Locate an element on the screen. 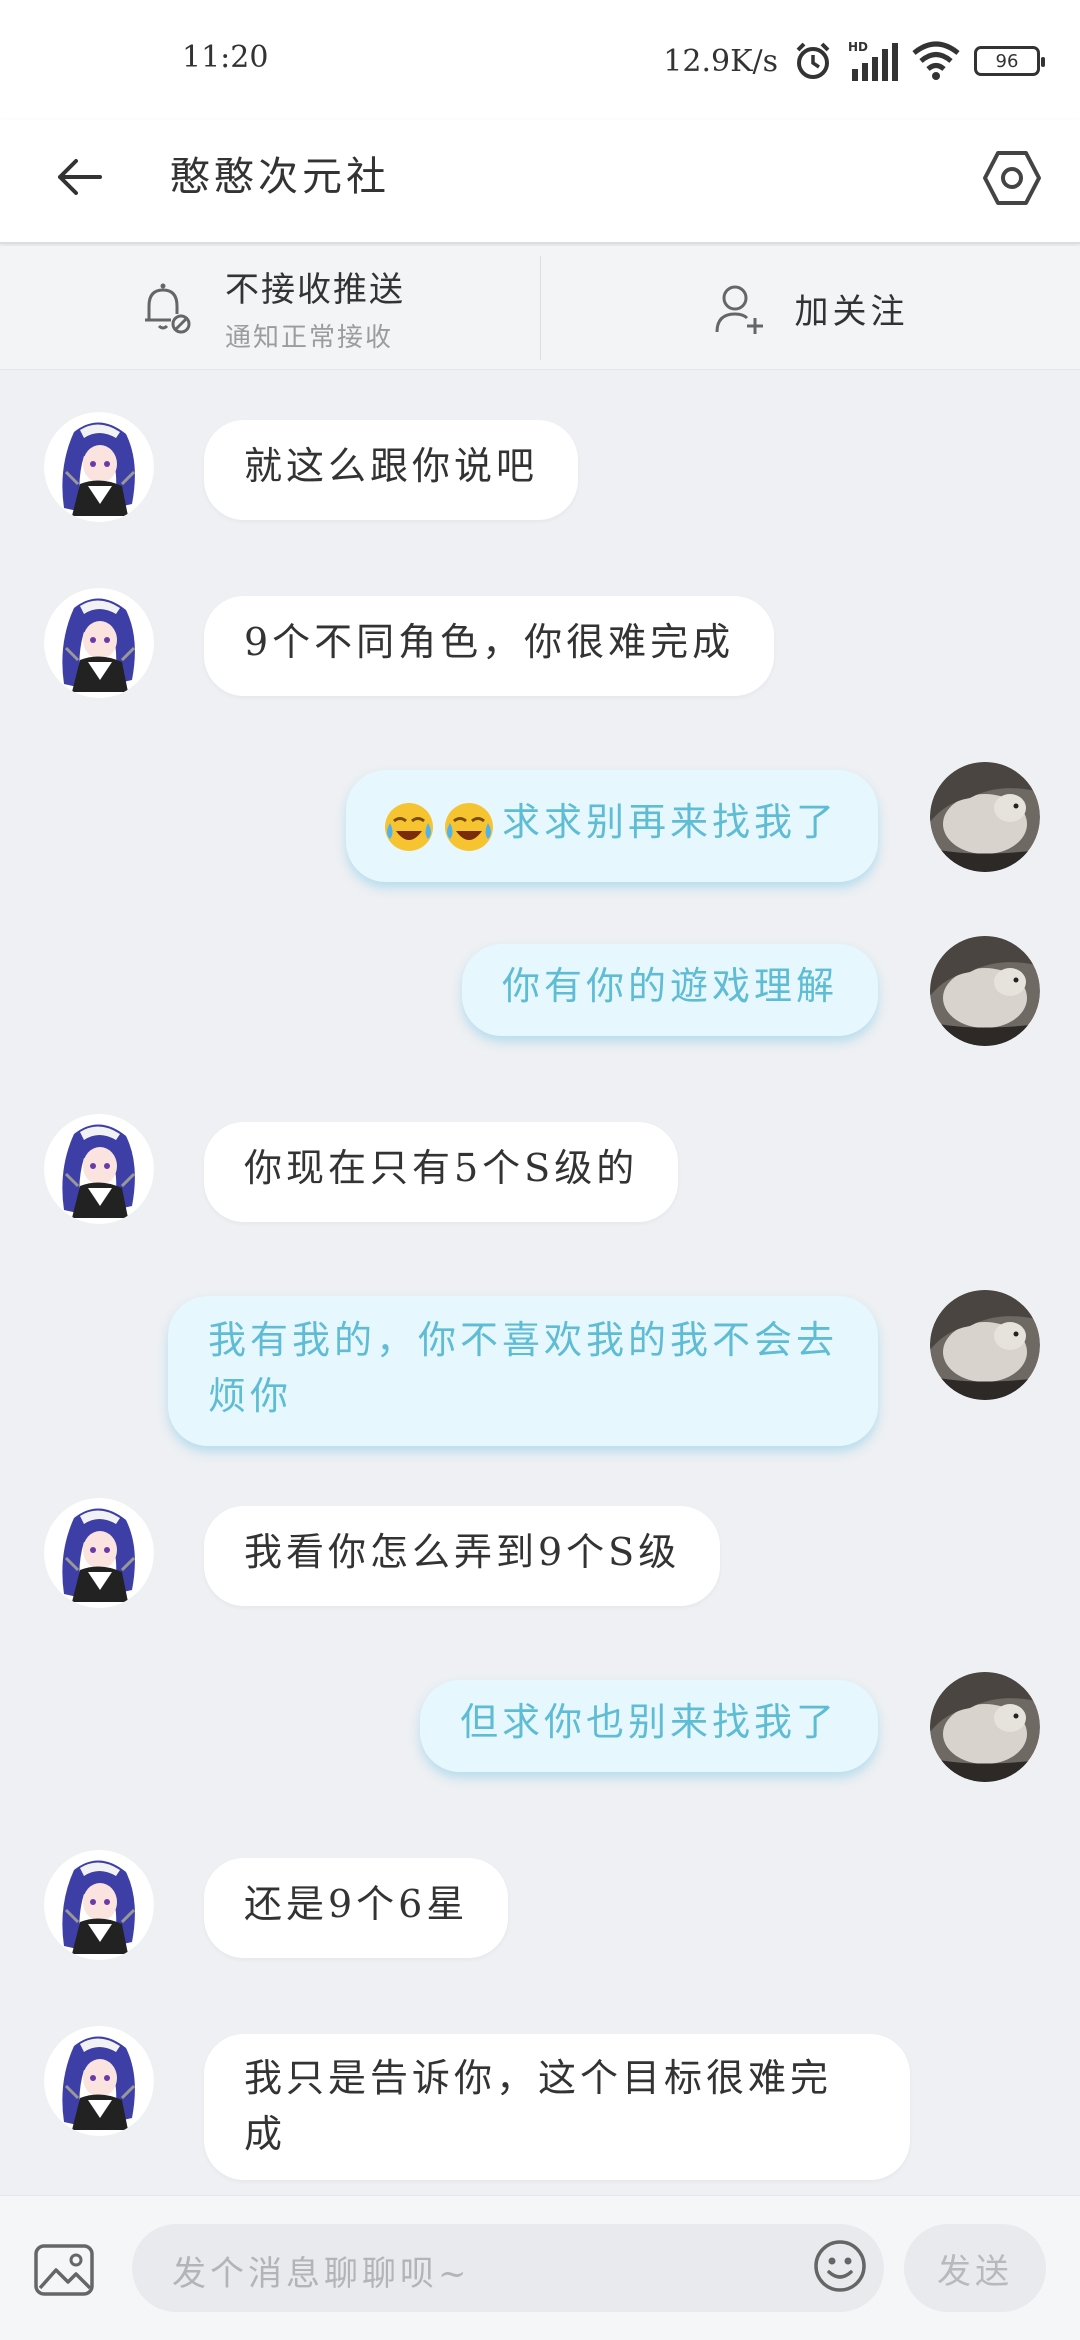  svg-text: HD is located at coordinates (858, 47).